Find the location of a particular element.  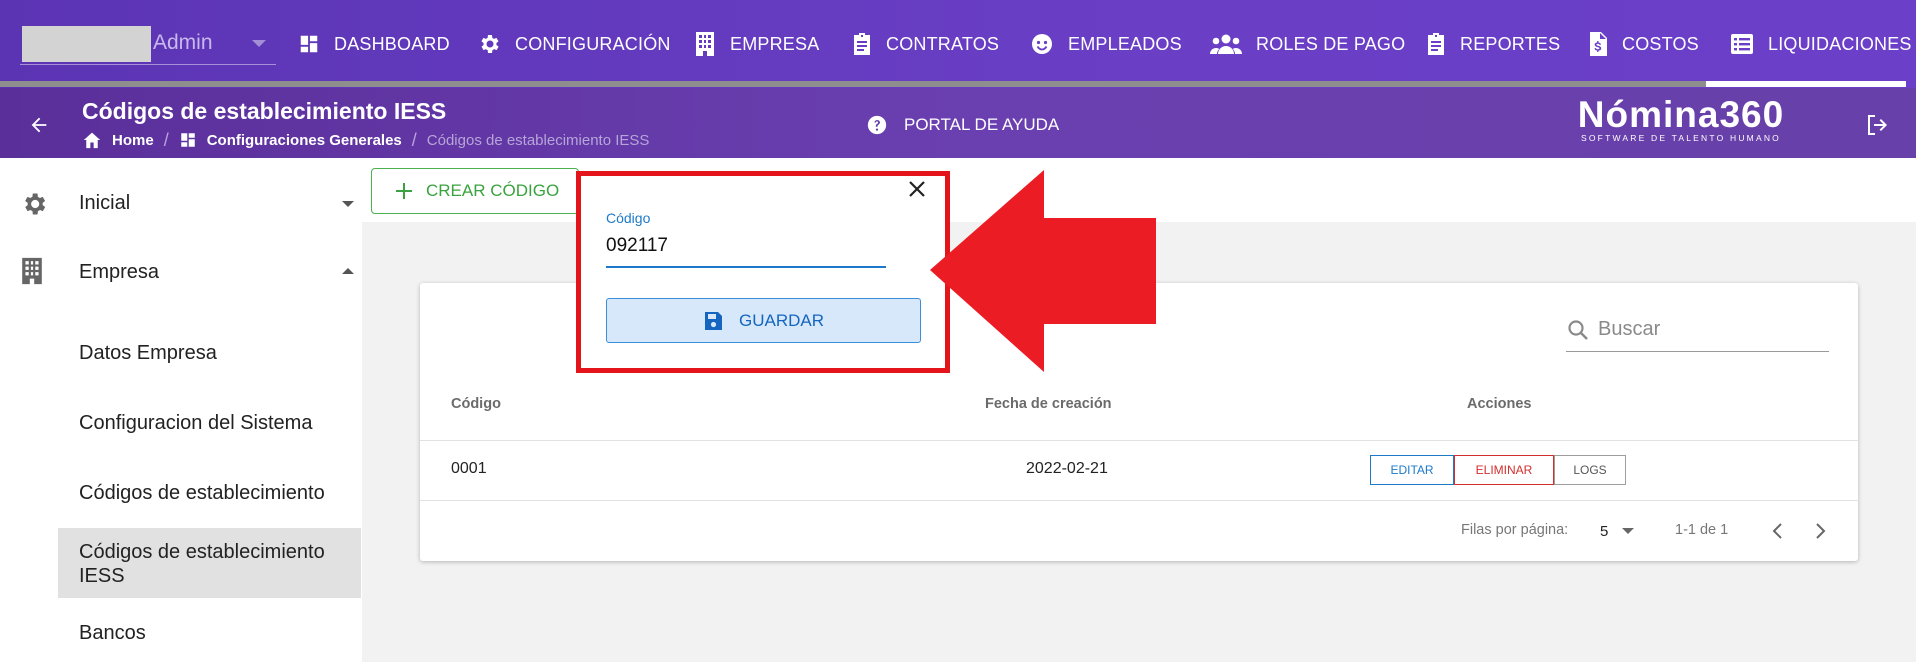

nav-label: EMPRESA is located at coordinates (775, 43).